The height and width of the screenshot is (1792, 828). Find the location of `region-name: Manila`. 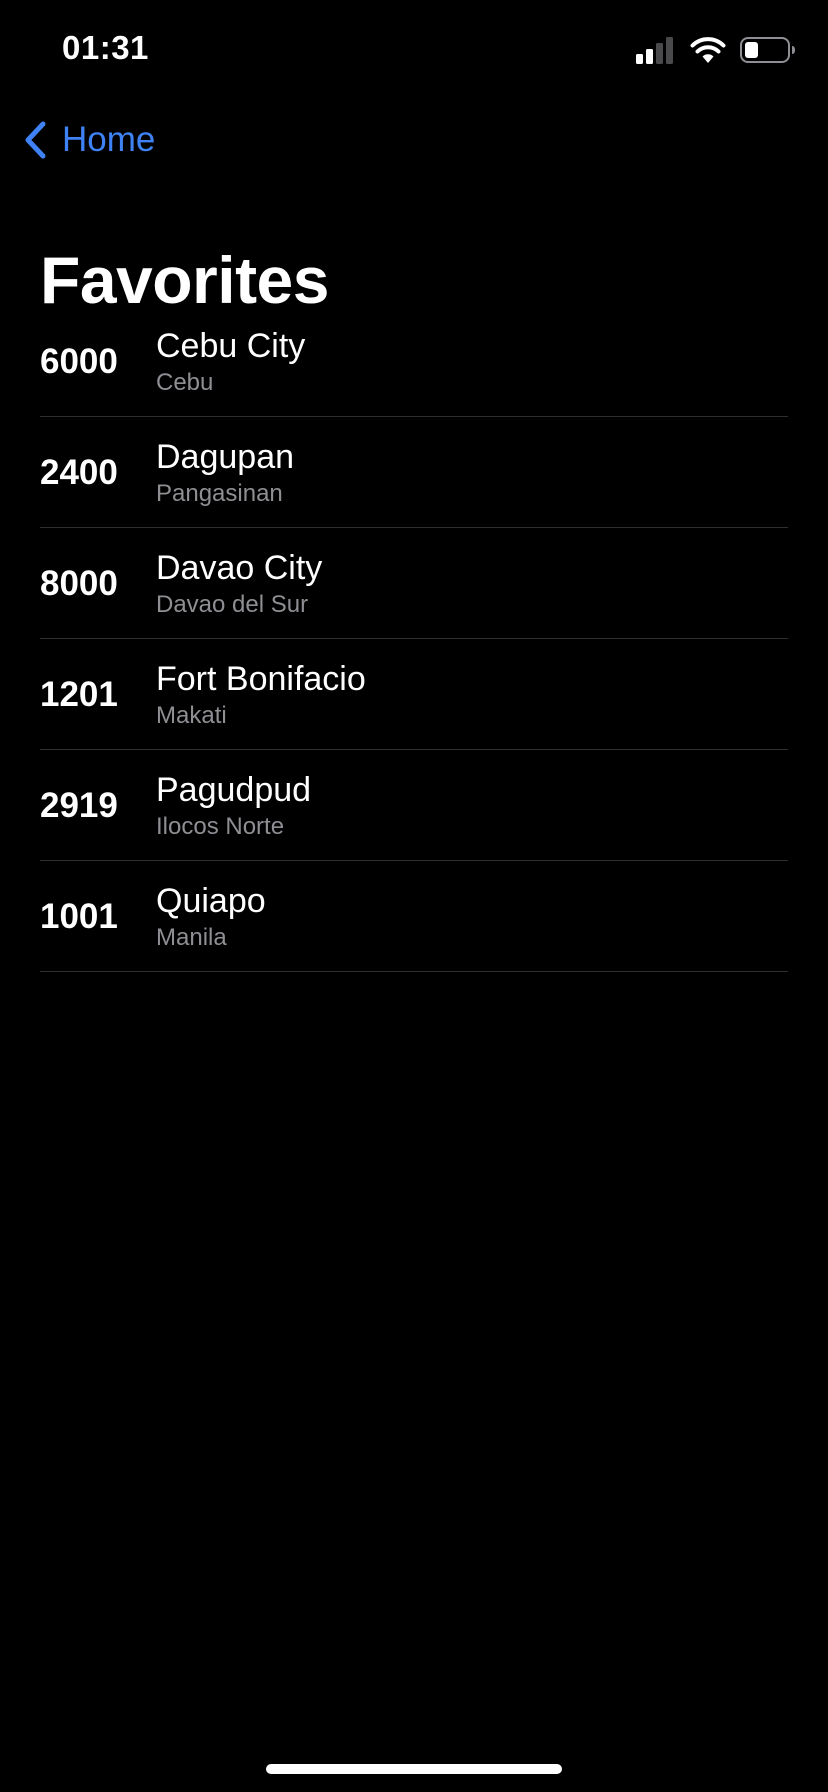

region-name: Manila is located at coordinates (191, 937).